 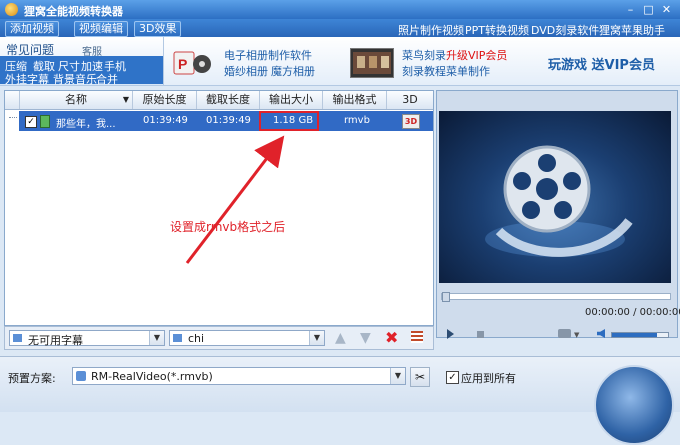 What do you see at coordinates (158, 29) in the screenshot?
I see `3d-effect-button: 3D效果` at bounding box center [158, 29].